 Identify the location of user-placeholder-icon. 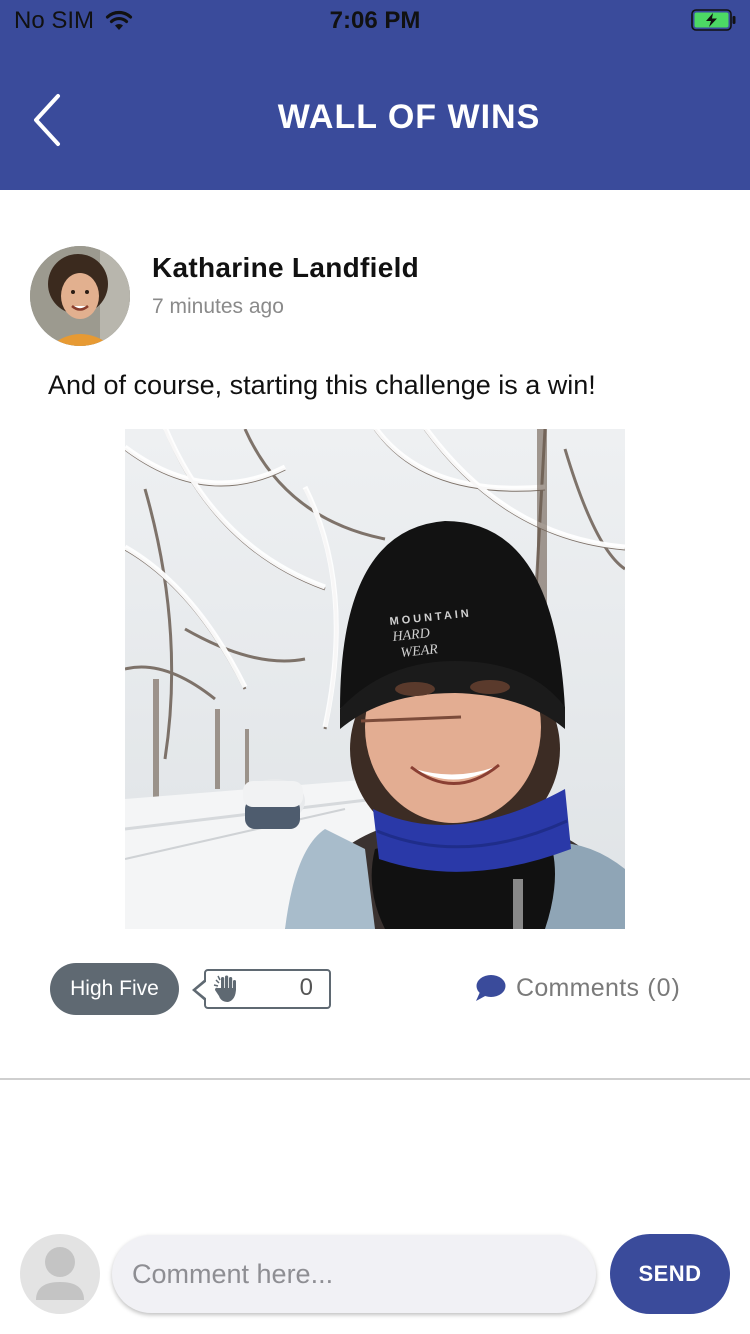
(60, 1273).